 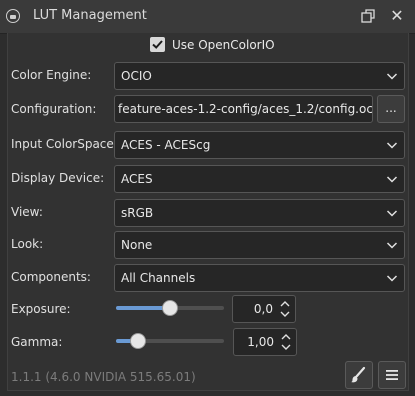 What do you see at coordinates (170, 308) in the screenshot?
I see `exposure-slider-handle` at bounding box center [170, 308].